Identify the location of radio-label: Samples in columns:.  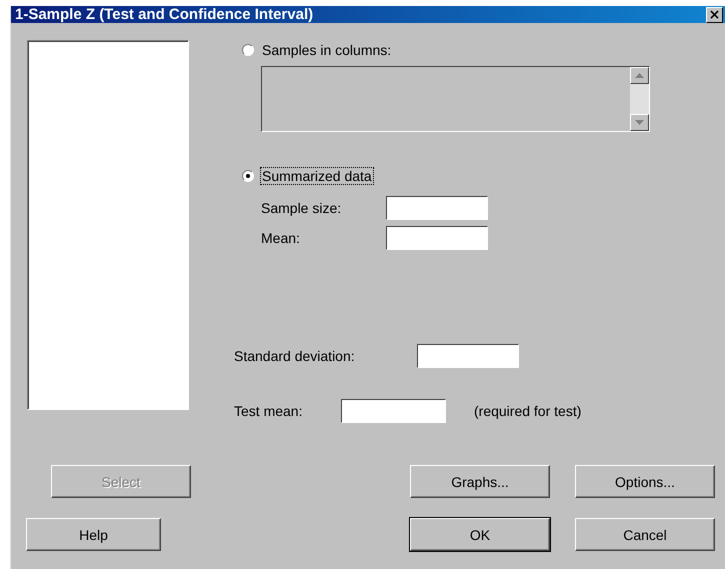
(327, 50).